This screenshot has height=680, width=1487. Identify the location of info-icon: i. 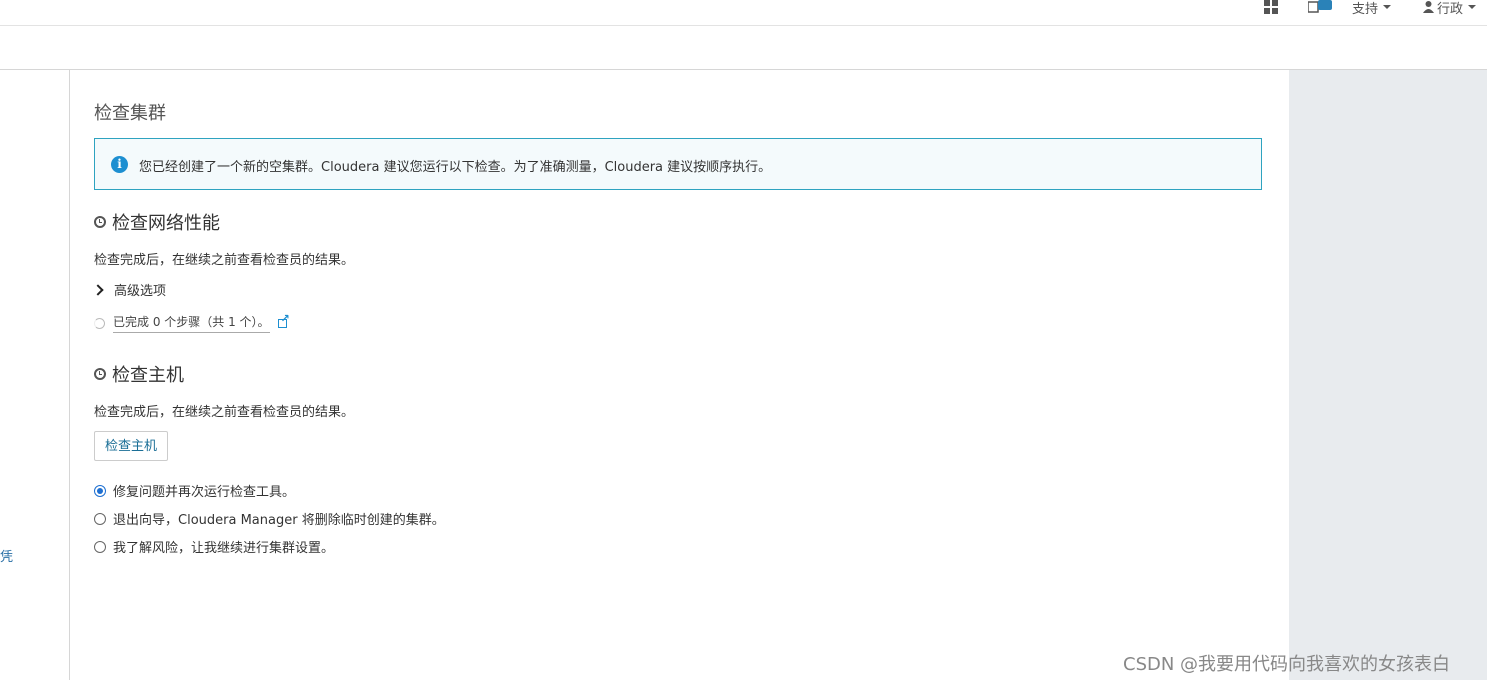
(119, 164).